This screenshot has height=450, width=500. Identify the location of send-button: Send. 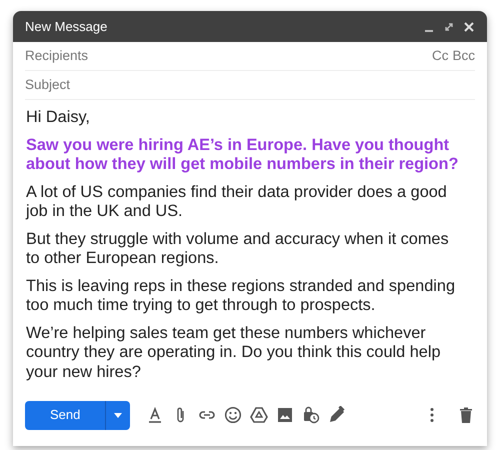
(65, 415).